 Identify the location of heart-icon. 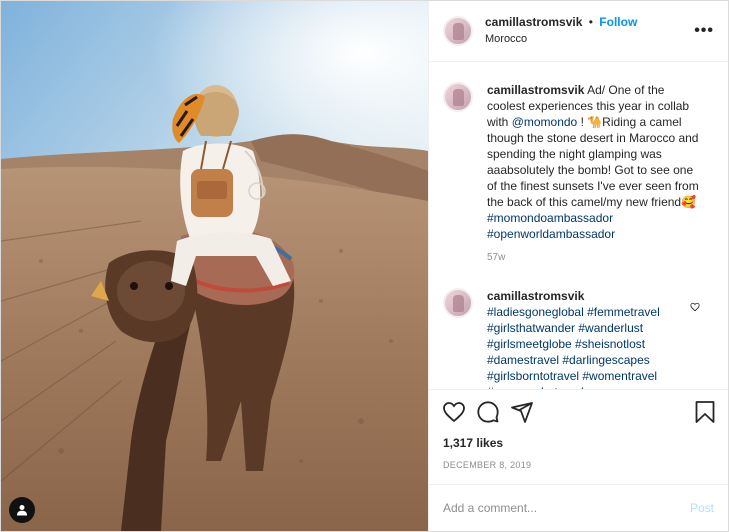
(454, 412).